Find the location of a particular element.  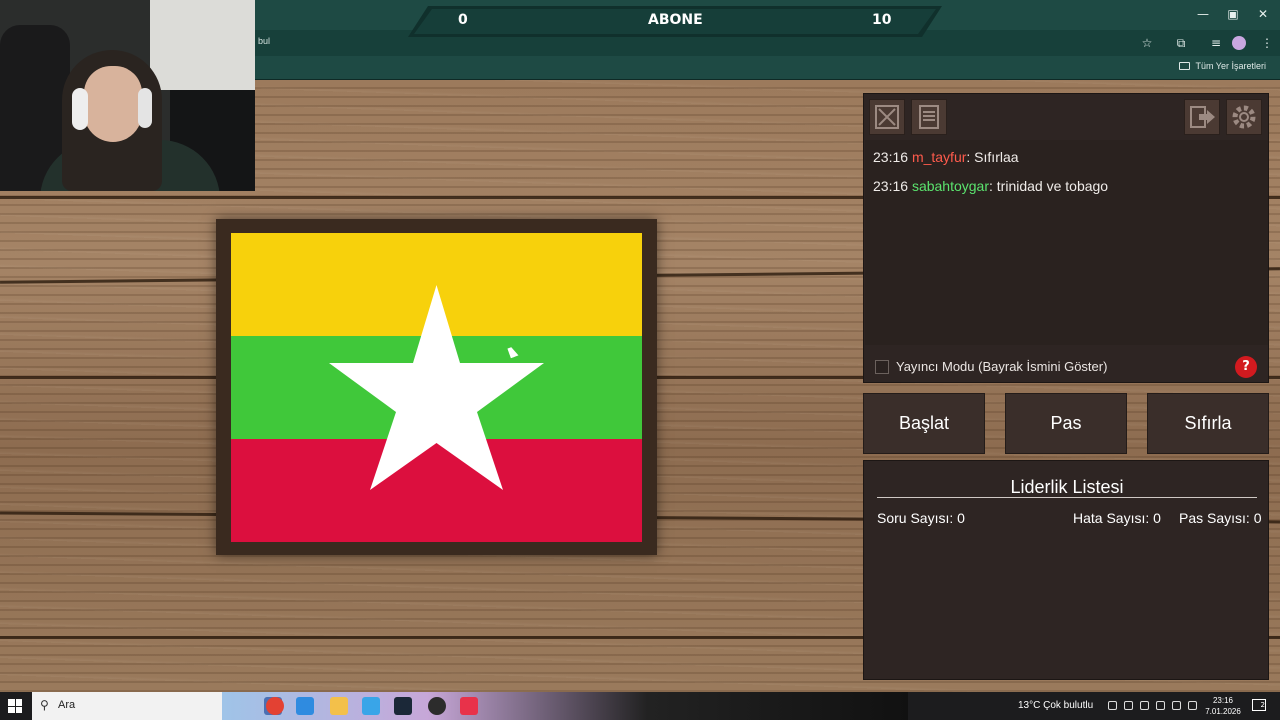

close-icon: ✕ is located at coordinates (1263, 14).